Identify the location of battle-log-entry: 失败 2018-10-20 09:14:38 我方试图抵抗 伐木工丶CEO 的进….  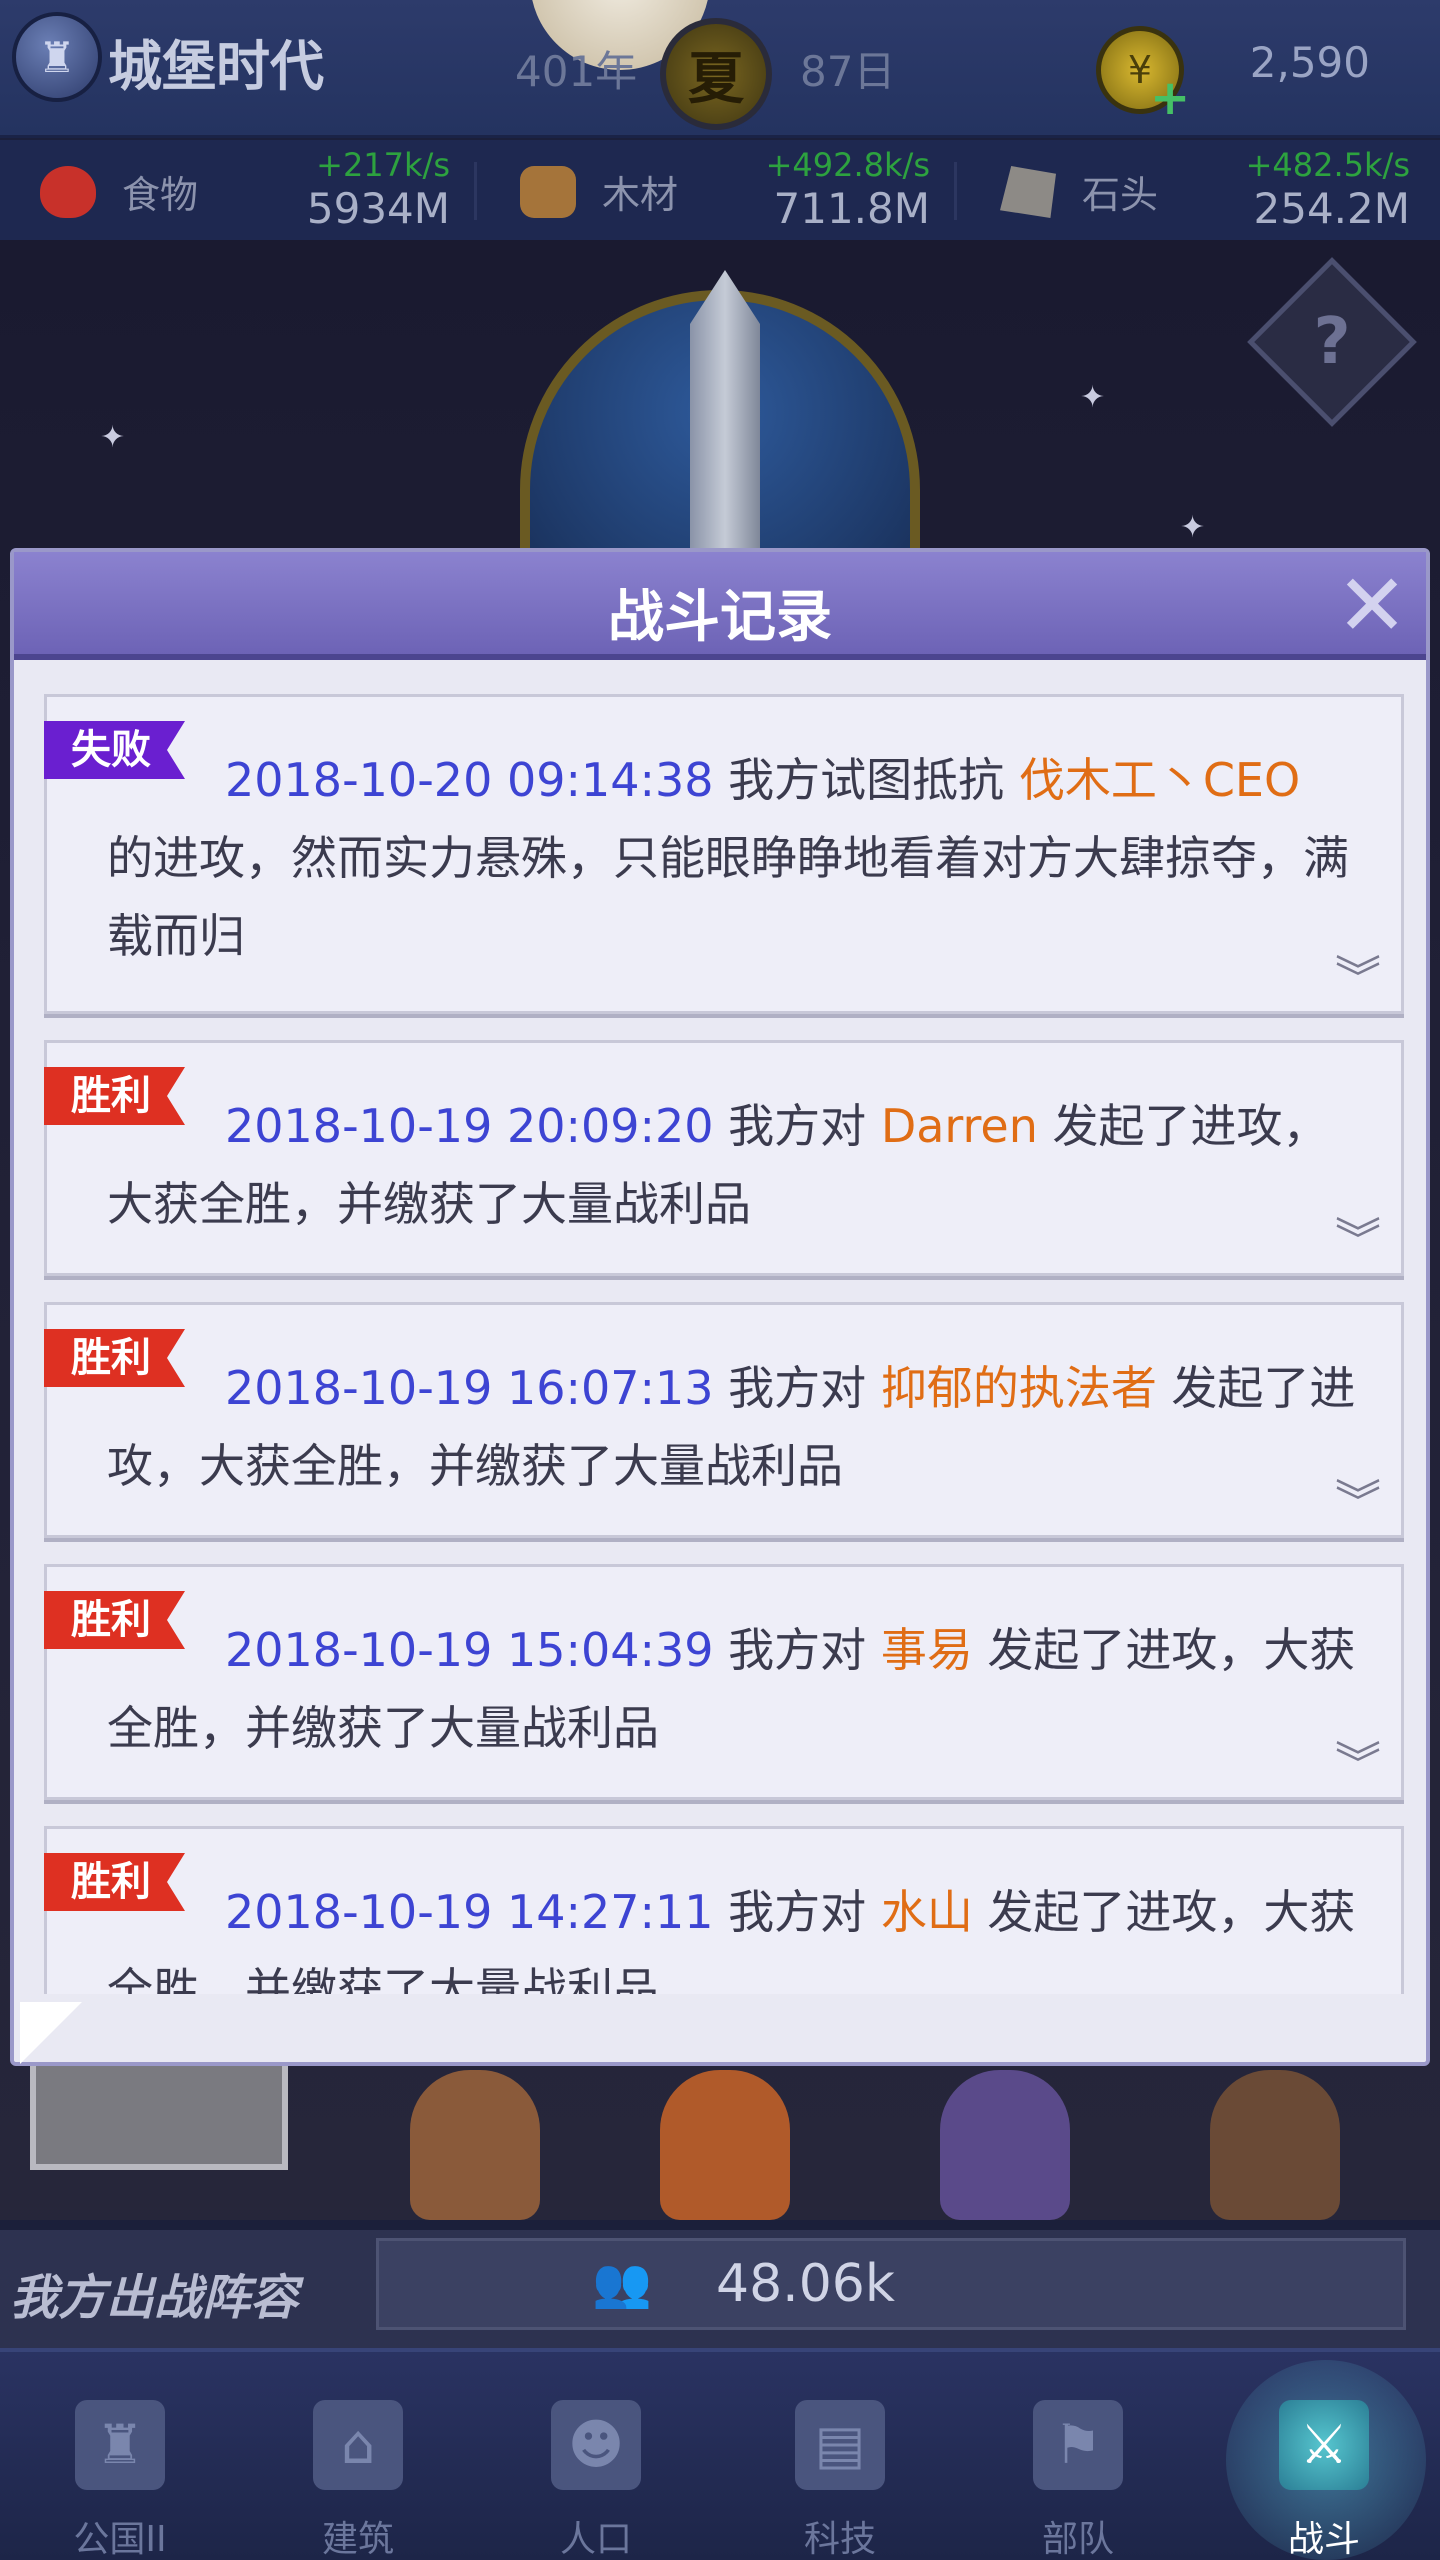
(724, 854).